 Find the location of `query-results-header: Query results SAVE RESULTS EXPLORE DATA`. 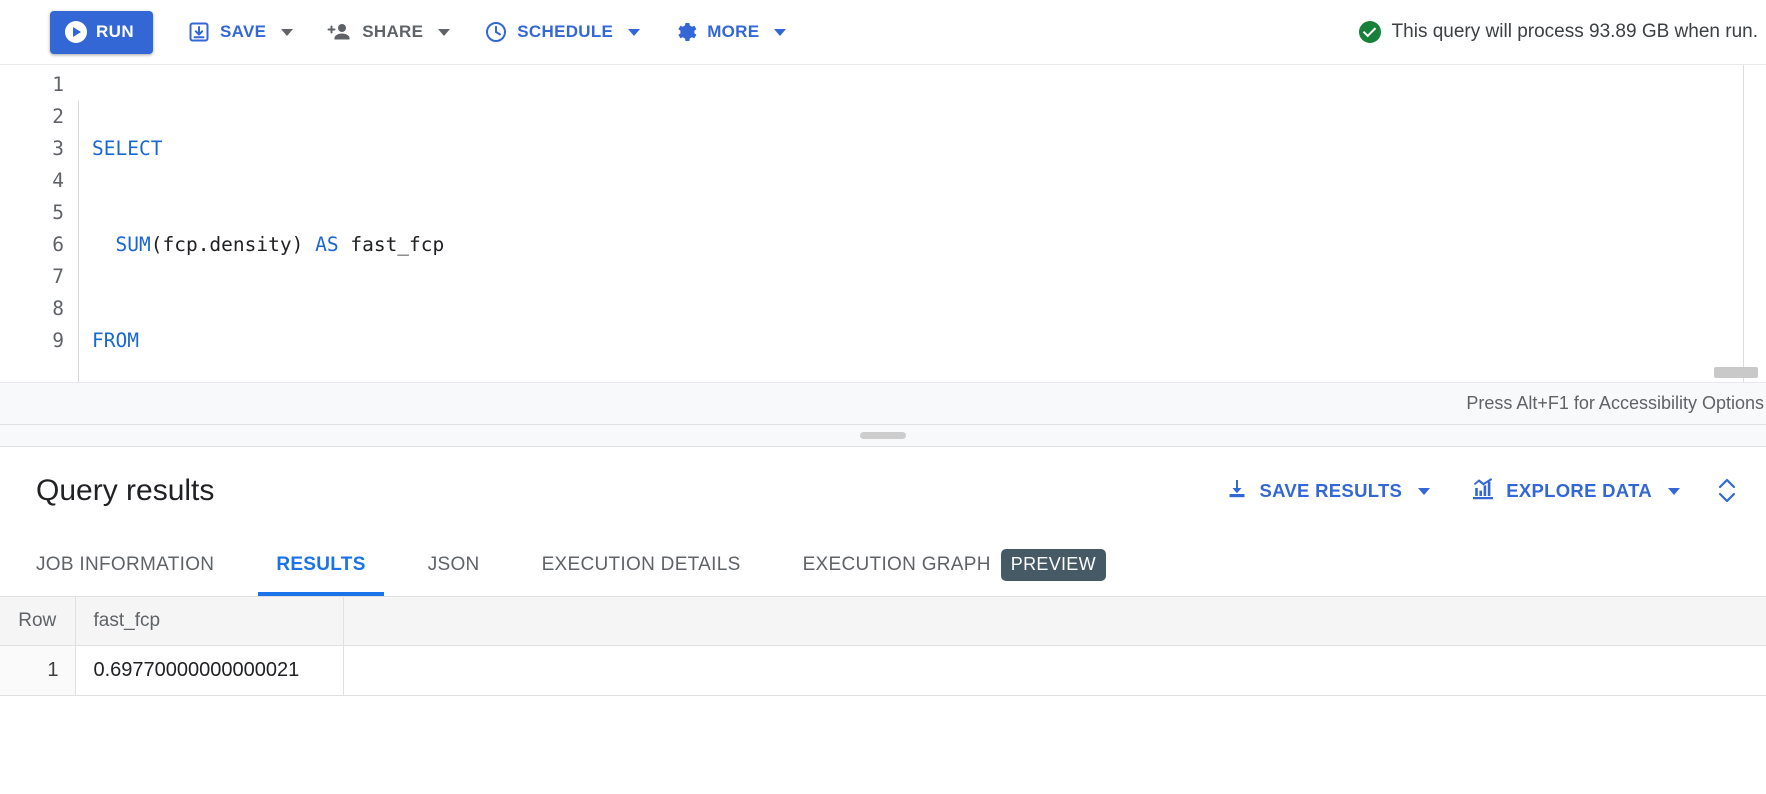

query-results-header: Query results SAVE RESULTS EXPLORE DATA is located at coordinates (883, 491).